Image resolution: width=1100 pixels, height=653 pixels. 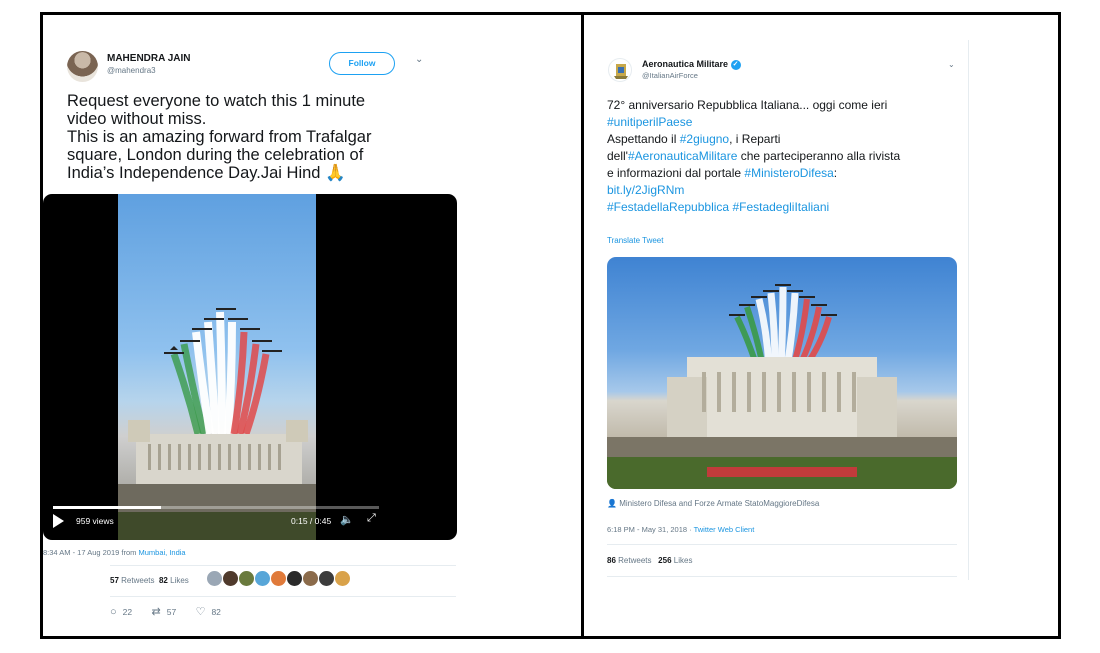 I want to click on tweet-stats: 86 Retweets 256 Likes, so click(x=649, y=560).